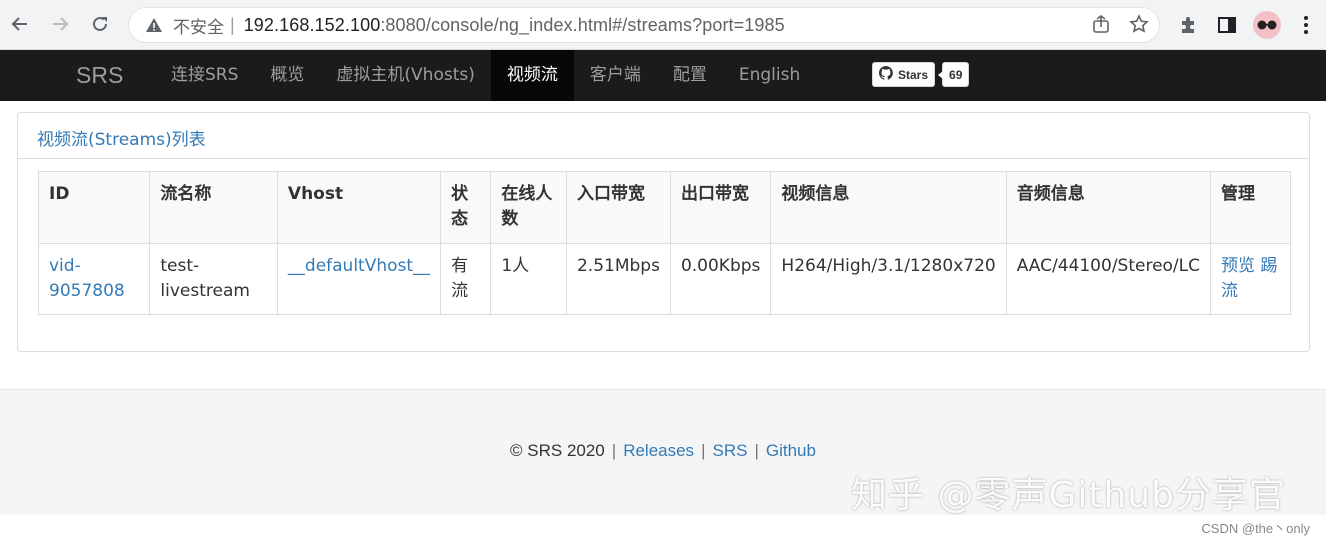 This screenshot has height=543, width=1326. Describe the element at coordinates (1139, 26) in the screenshot. I see `star-icon` at that location.